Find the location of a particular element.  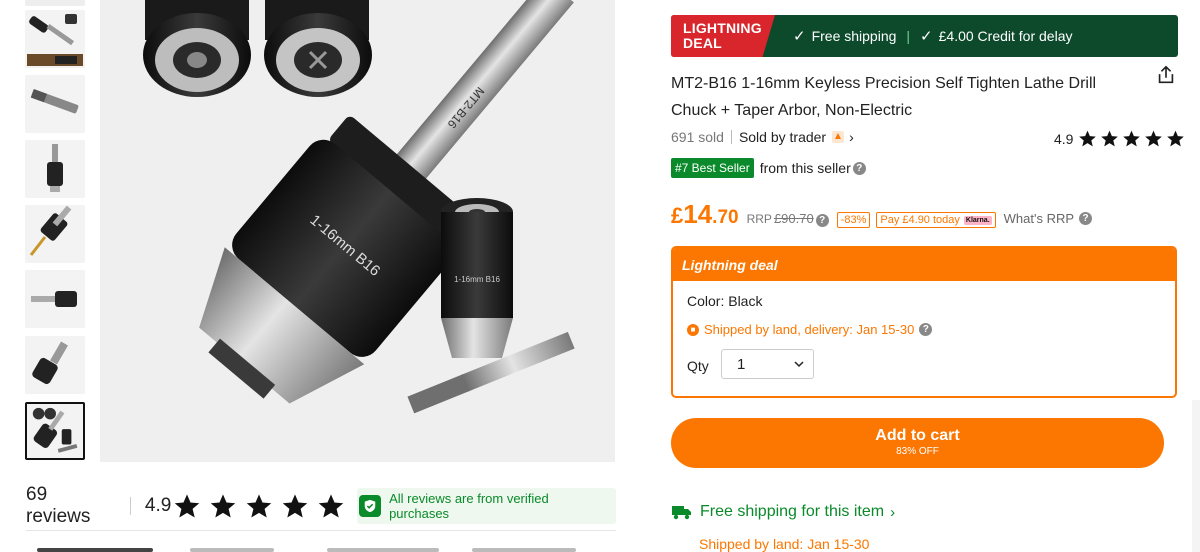

chuck-end-view-right is located at coordinates (318, 48).